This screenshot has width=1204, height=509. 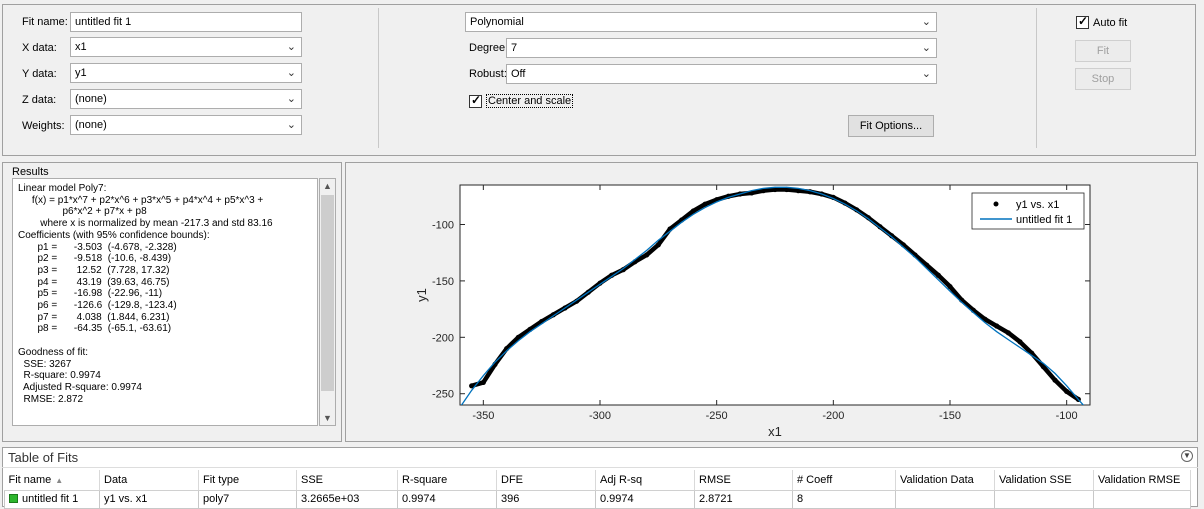 What do you see at coordinates (165, 341) in the screenshot?
I see `results-line` at bounding box center [165, 341].